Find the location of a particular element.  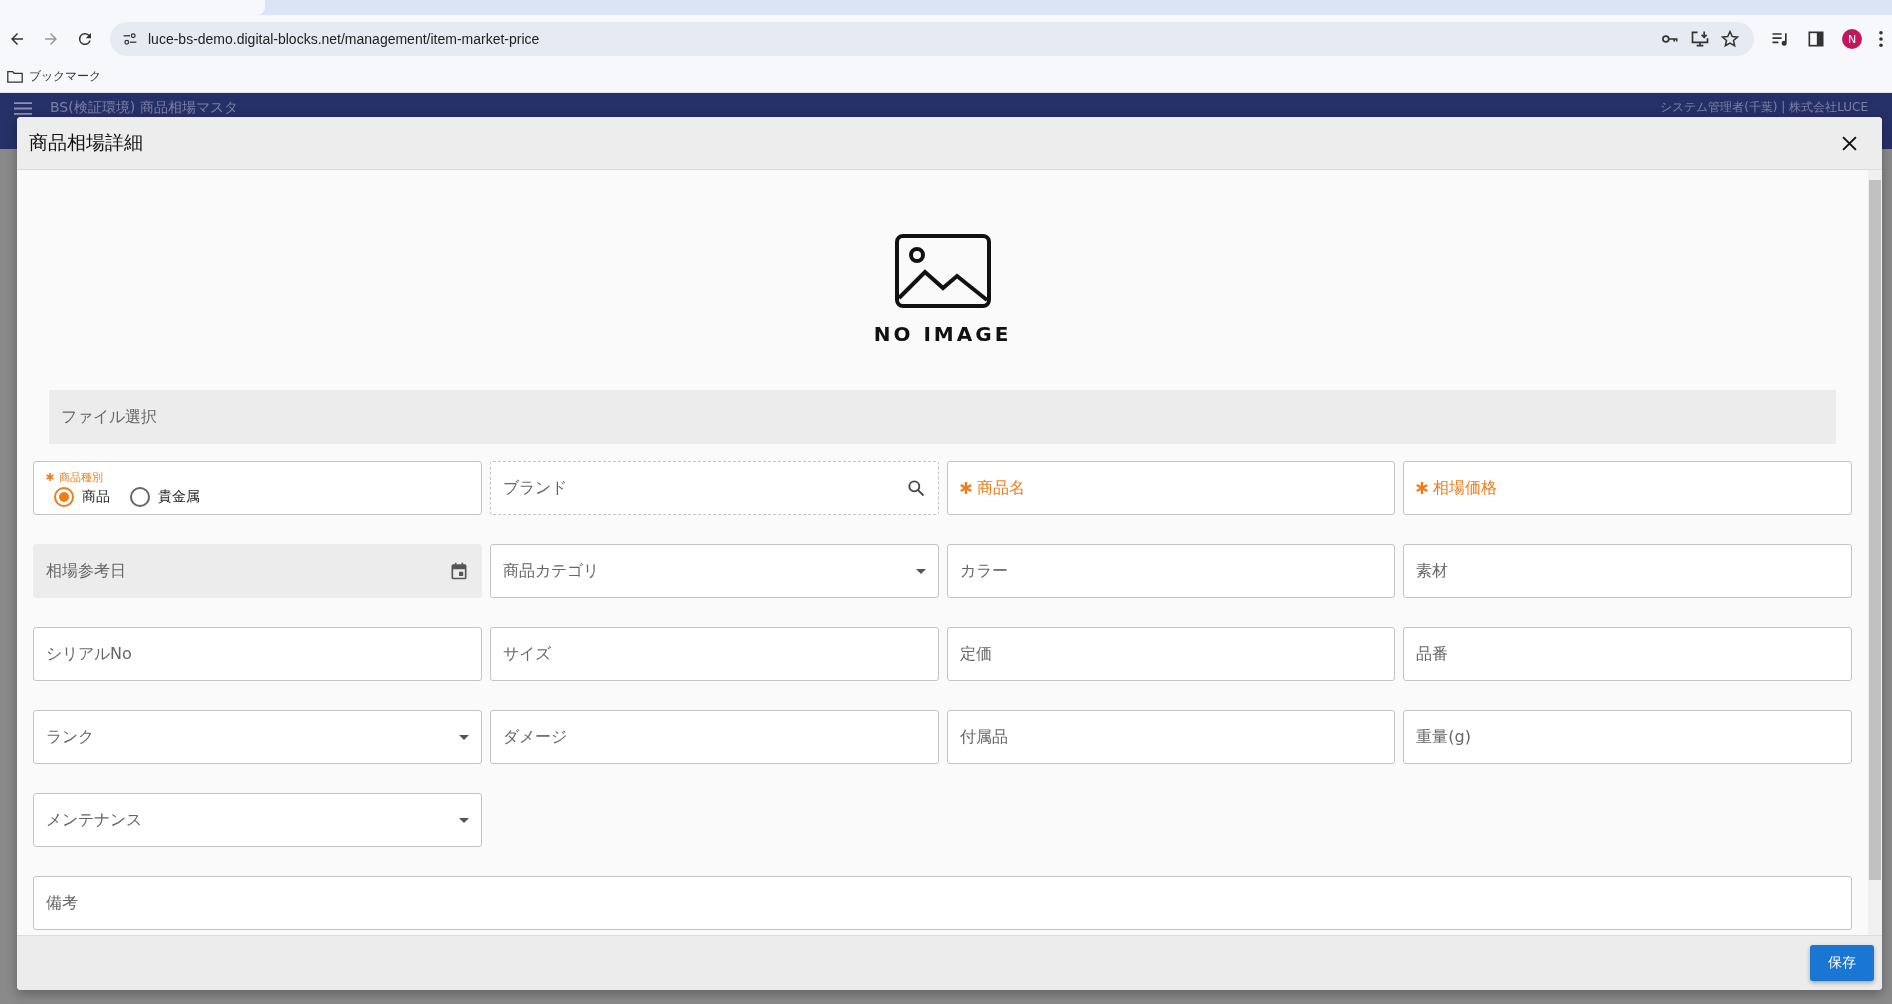

field-placeholder: ブランド is located at coordinates (534, 488).